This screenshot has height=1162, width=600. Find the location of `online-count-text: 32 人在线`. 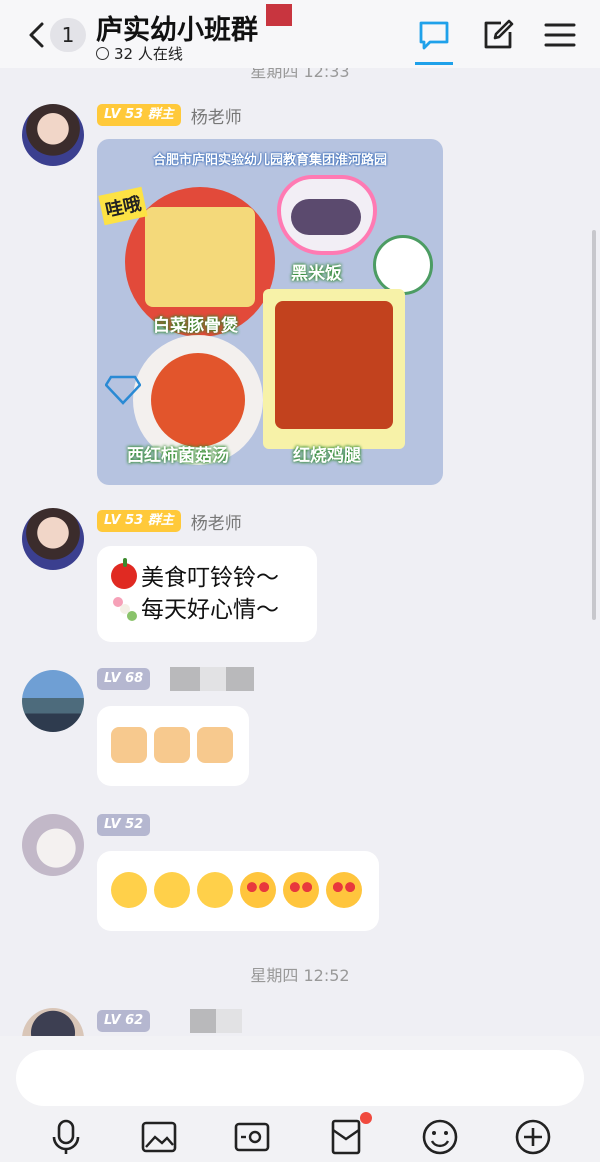

online-count-text: 32 人在线 is located at coordinates (148, 54).